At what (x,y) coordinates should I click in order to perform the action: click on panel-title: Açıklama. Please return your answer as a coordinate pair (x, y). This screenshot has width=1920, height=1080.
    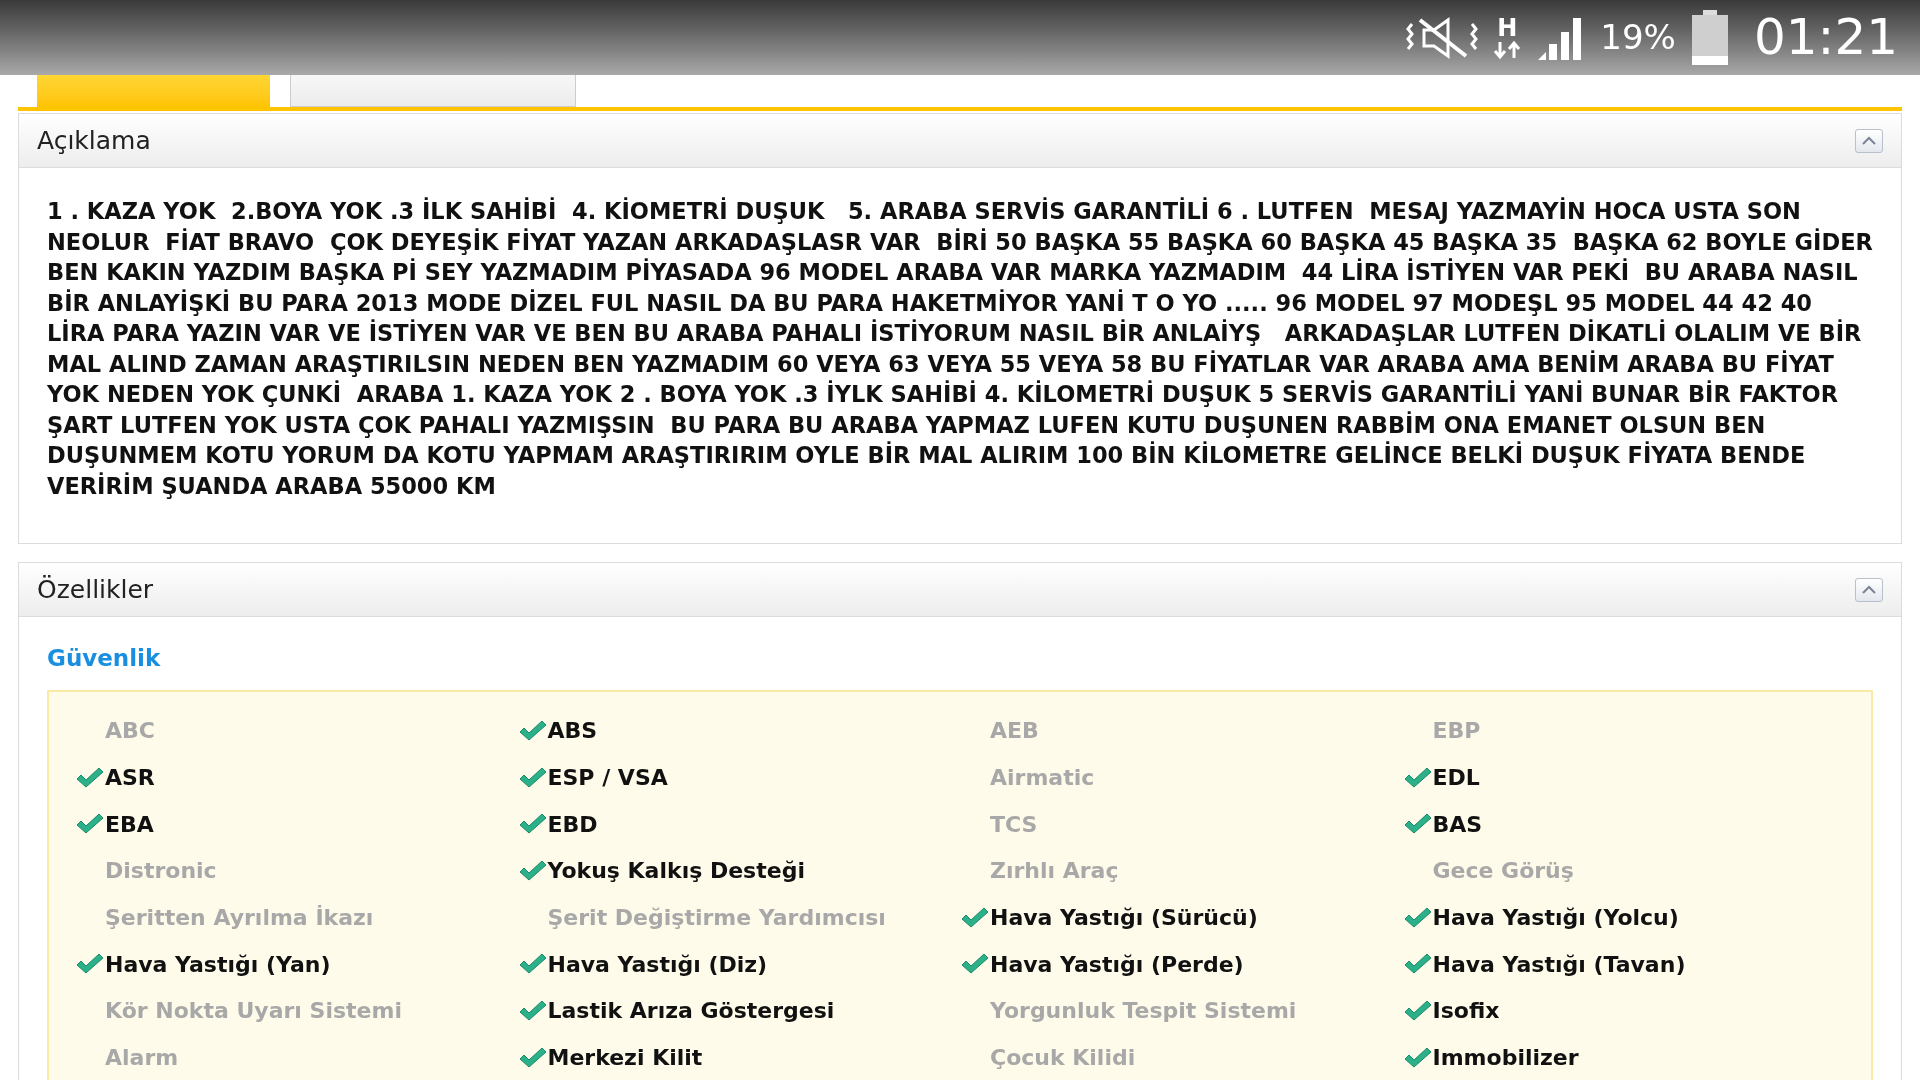
    Looking at the image, I should click on (94, 140).